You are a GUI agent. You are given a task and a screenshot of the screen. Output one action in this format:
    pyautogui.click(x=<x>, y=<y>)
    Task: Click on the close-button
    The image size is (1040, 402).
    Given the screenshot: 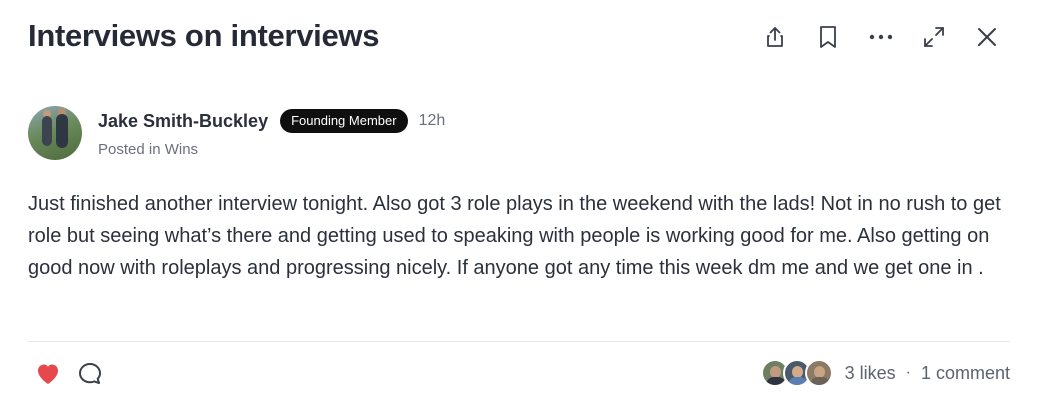 What is the action you would take?
    pyautogui.click(x=987, y=37)
    